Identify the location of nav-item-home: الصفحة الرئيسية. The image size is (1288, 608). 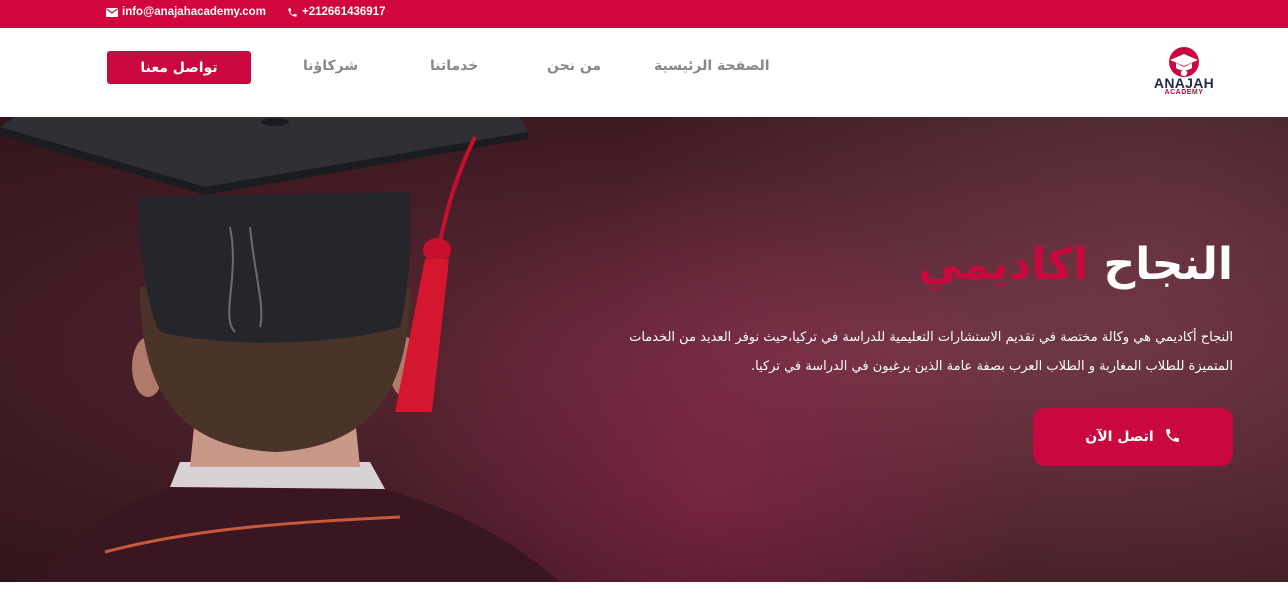
(712, 66).